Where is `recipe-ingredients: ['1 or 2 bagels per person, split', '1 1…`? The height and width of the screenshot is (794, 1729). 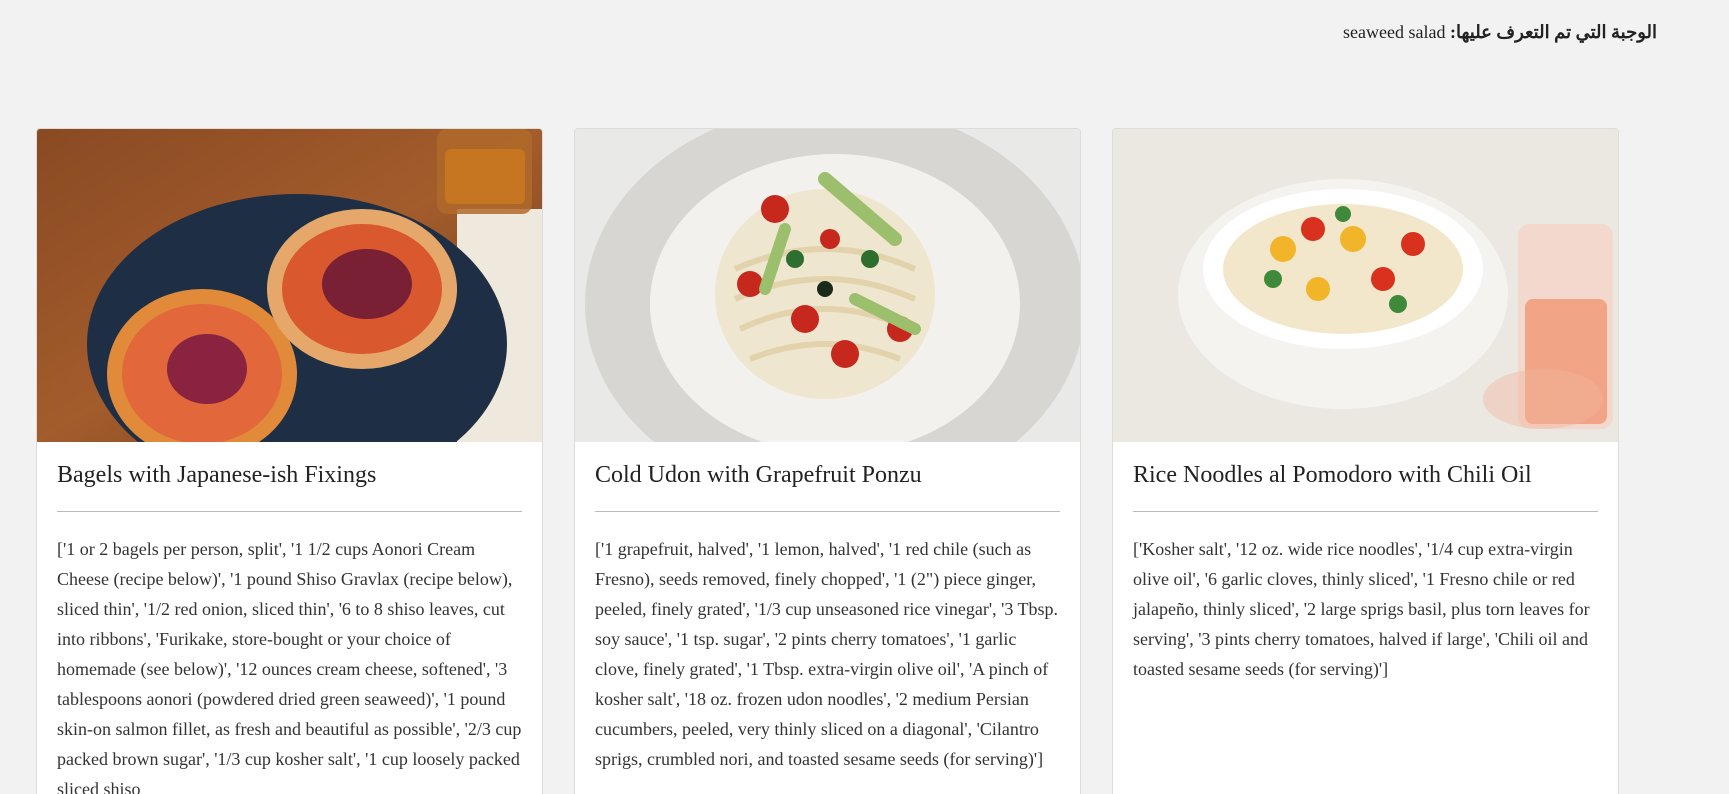
recipe-ingredients: ['1 or 2 bagels per person, split', '1 1… is located at coordinates (289, 666).